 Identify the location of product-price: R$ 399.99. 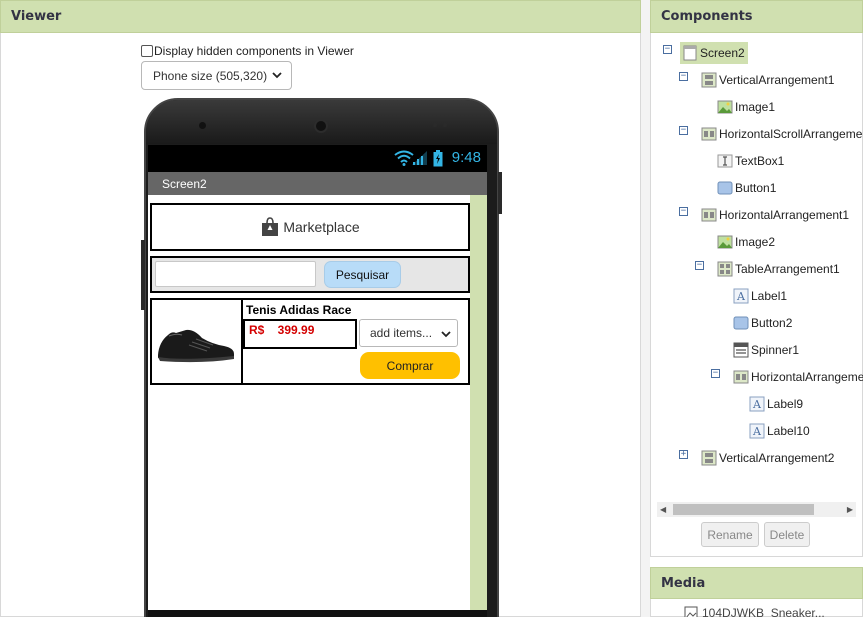
(300, 334).